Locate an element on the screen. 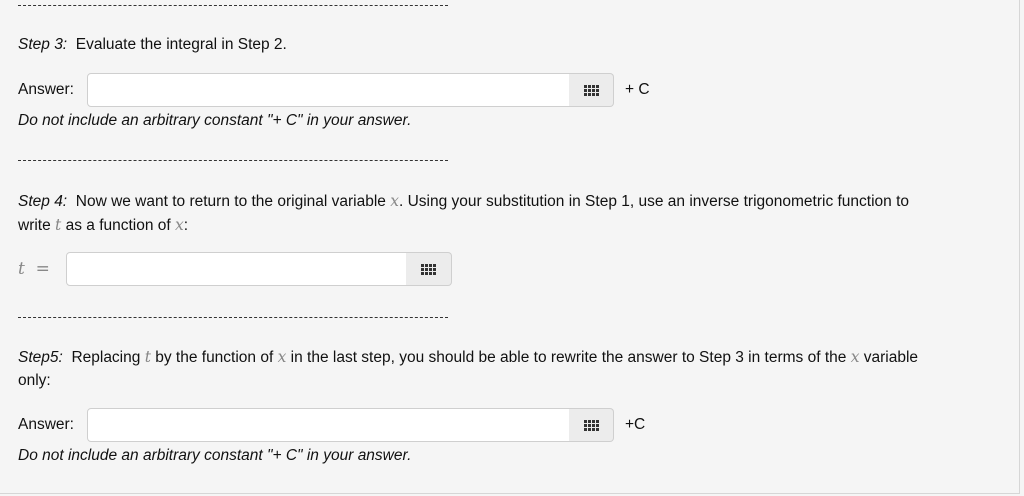 The image size is (1024, 496). step3-palette-button is located at coordinates (591, 90).